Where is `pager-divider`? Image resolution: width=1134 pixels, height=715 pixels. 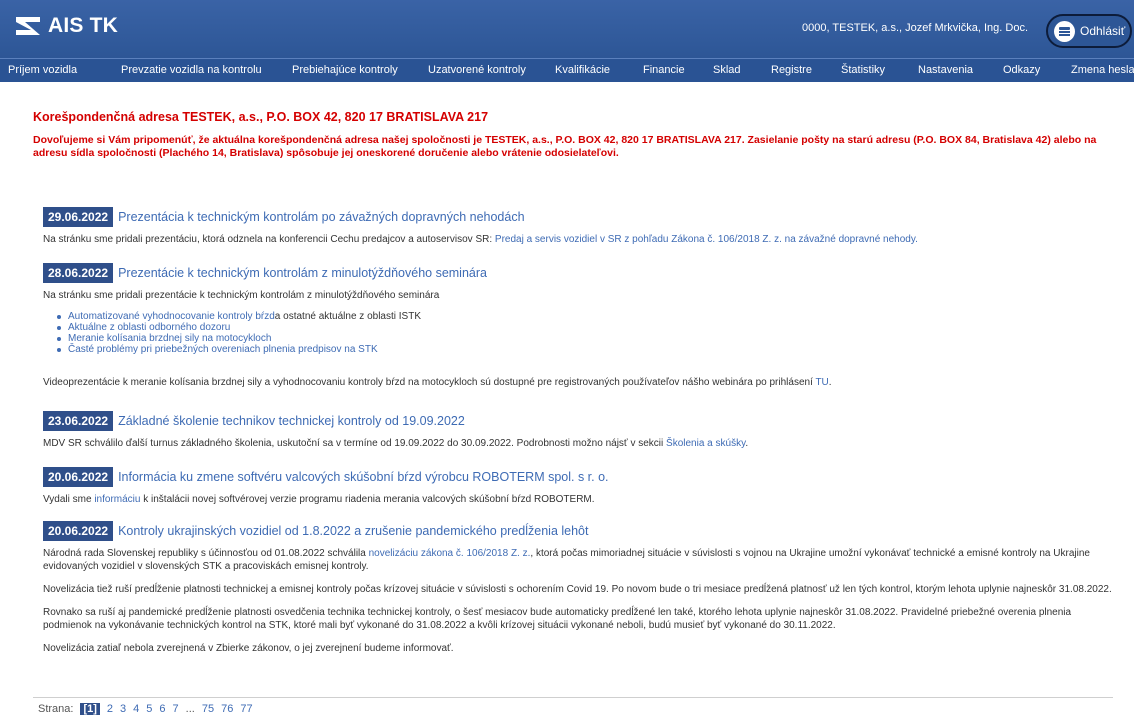
pager-divider is located at coordinates (573, 697).